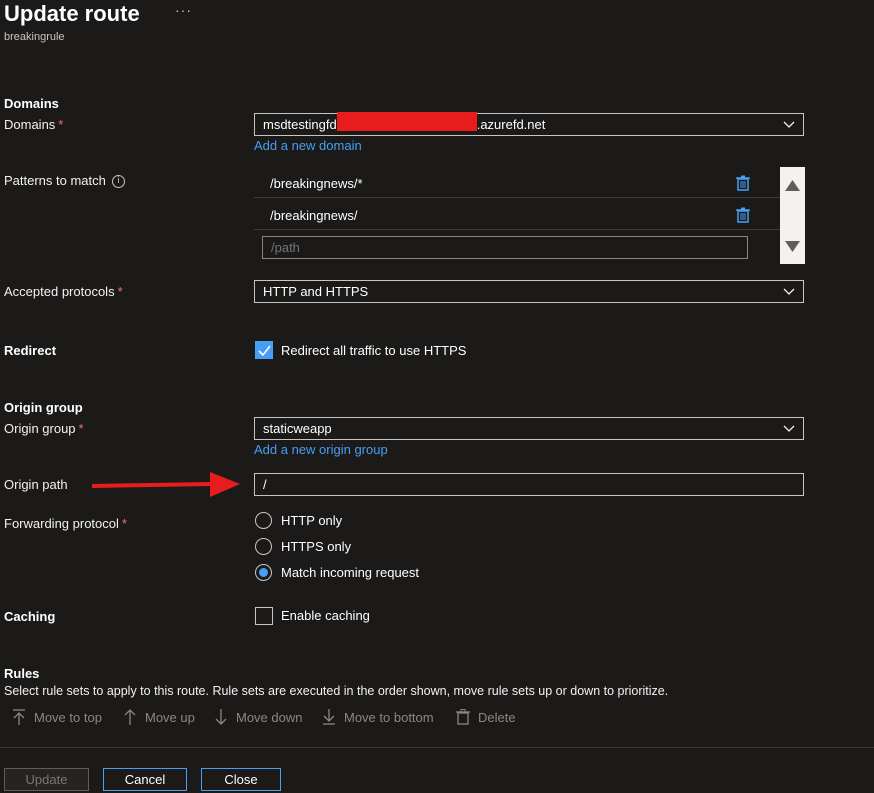  Describe the element at coordinates (183, 10) in the screenshot. I see `more-options-icon: ···` at that location.